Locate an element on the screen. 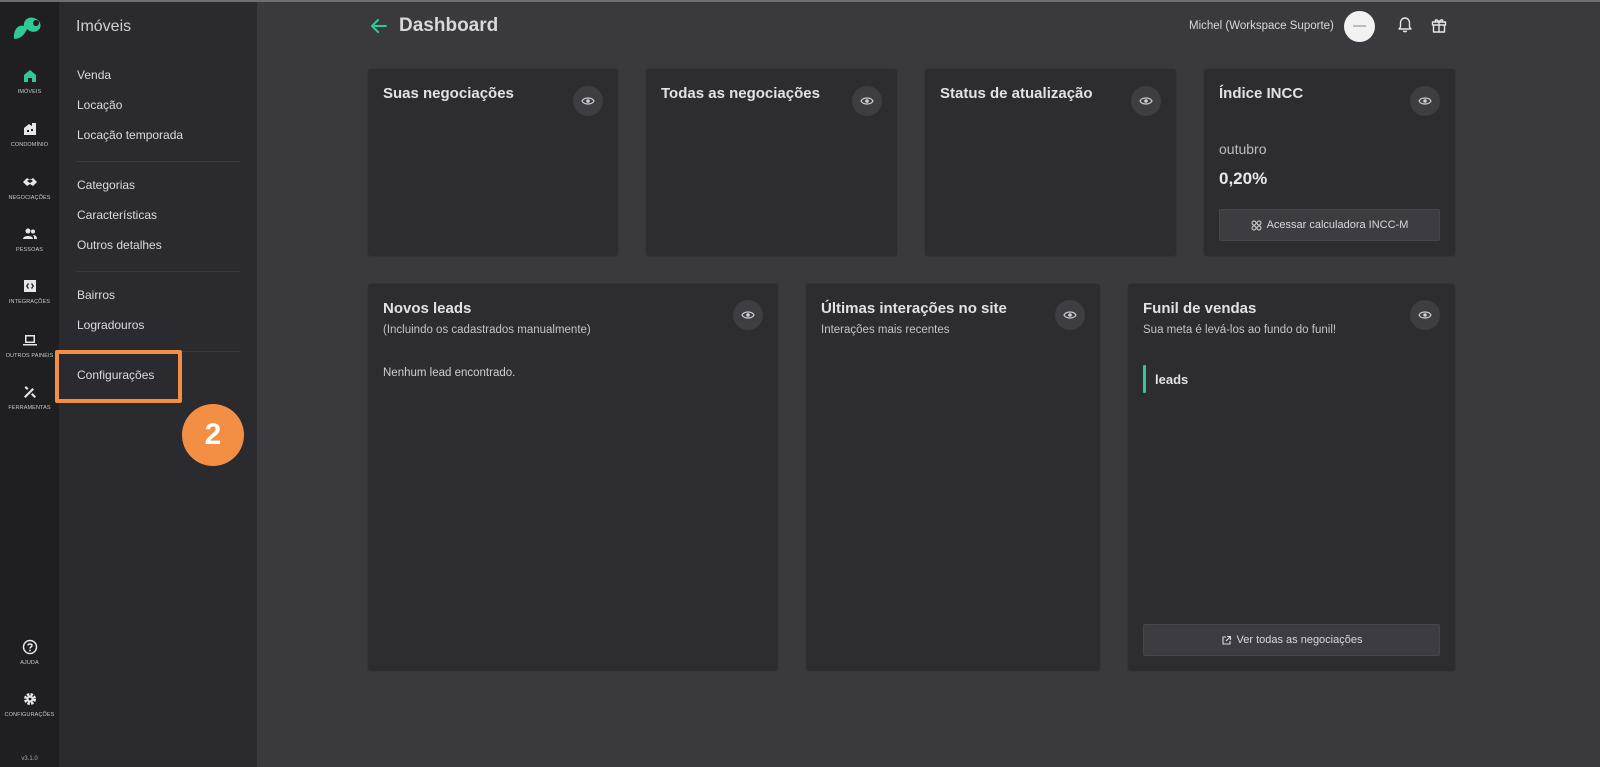 This screenshot has width=1600, height=767. submenu-item-categorias: Categorias is located at coordinates (106, 185).